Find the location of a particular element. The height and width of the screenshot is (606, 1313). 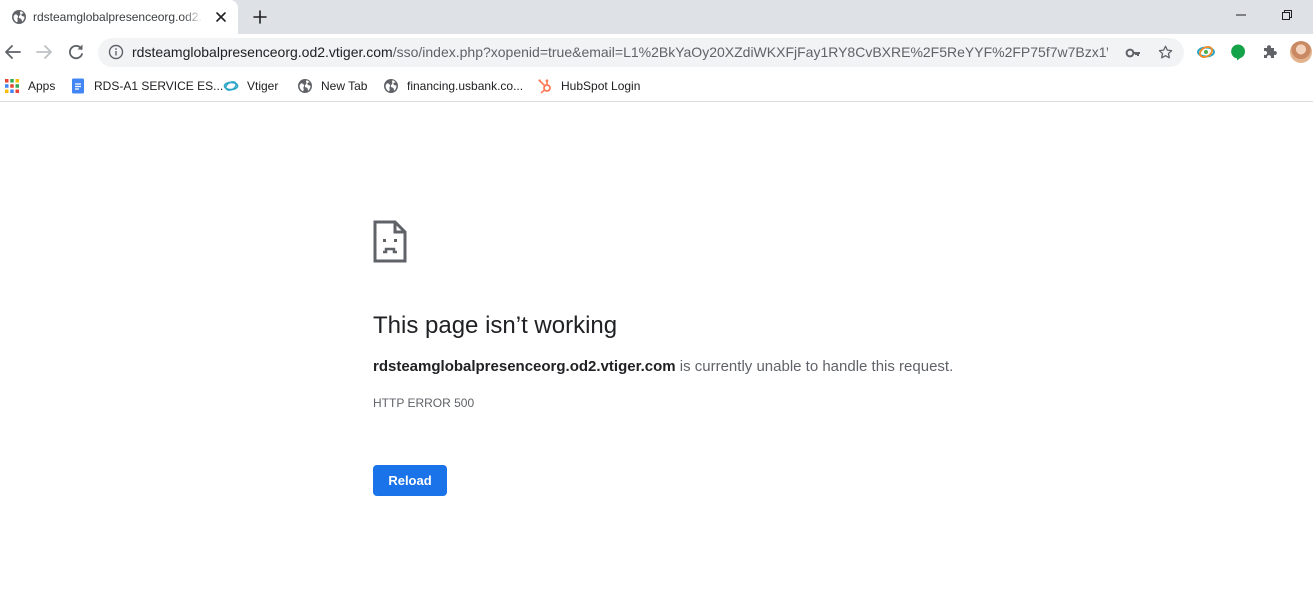

tab-title: rdsteamglobalpresenceorg.od2.vtiger.com is located at coordinates (118, 17).